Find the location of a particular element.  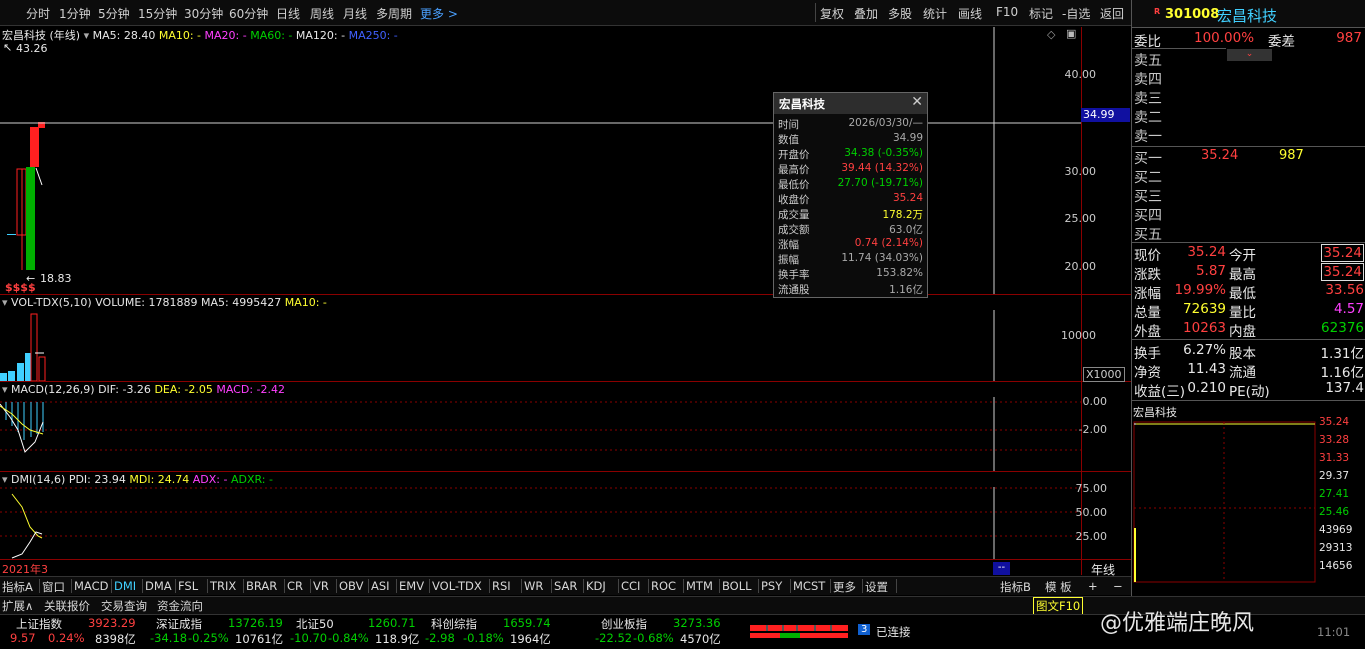

index-amount: 1964亿 is located at coordinates (530, 639).